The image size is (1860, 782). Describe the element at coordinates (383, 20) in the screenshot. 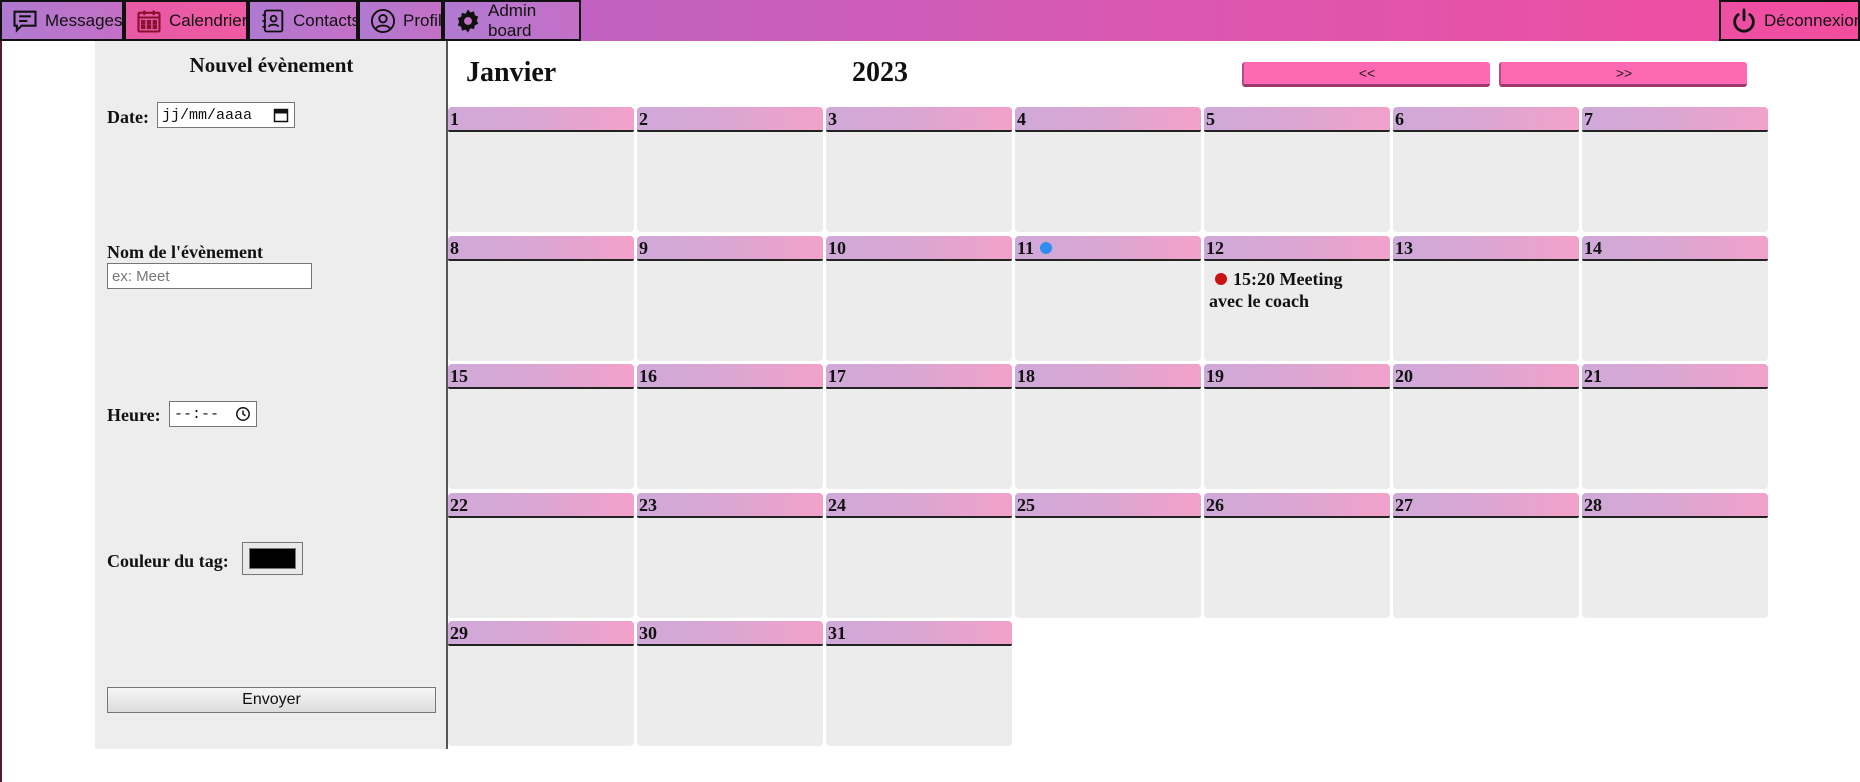

I see `user-icon` at that location.